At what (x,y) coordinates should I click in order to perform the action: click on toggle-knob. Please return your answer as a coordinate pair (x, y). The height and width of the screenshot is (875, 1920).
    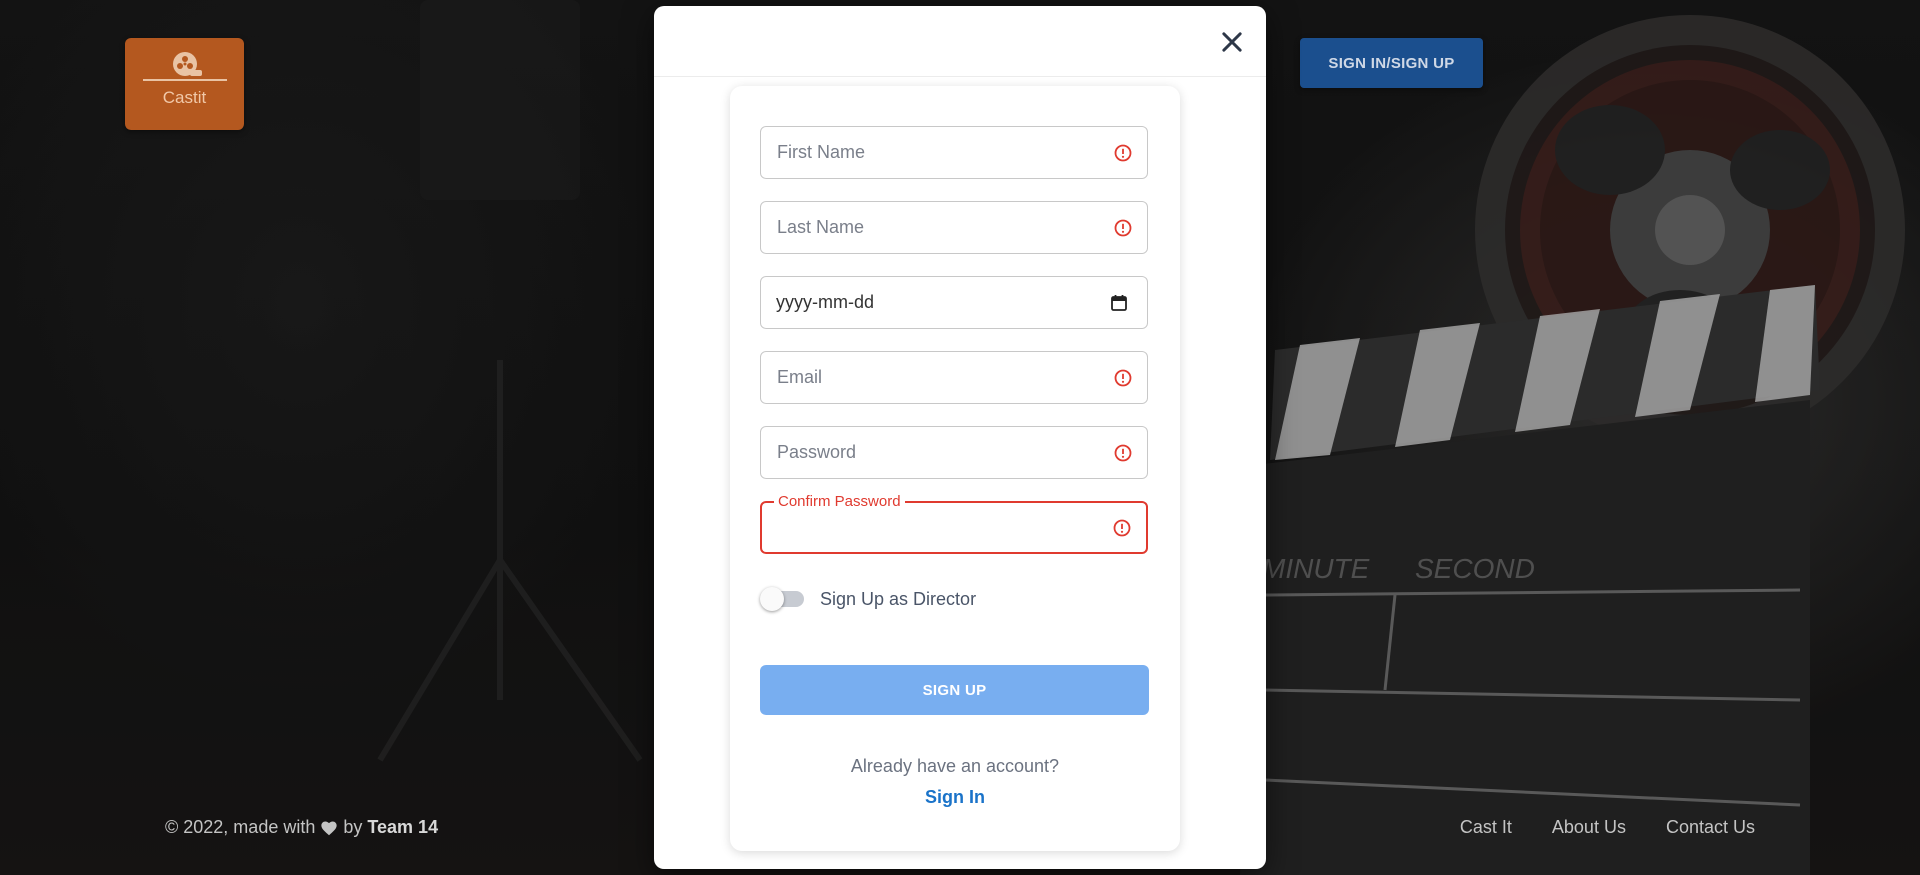
    Looking at the image, I should click on (772, 599).